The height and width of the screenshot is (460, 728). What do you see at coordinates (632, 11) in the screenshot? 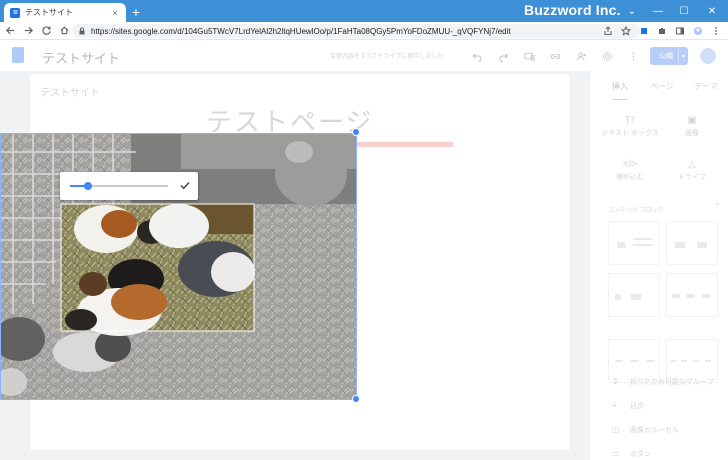
I see `tab-search-icon: ⌄` at bounding box center [632, 11].